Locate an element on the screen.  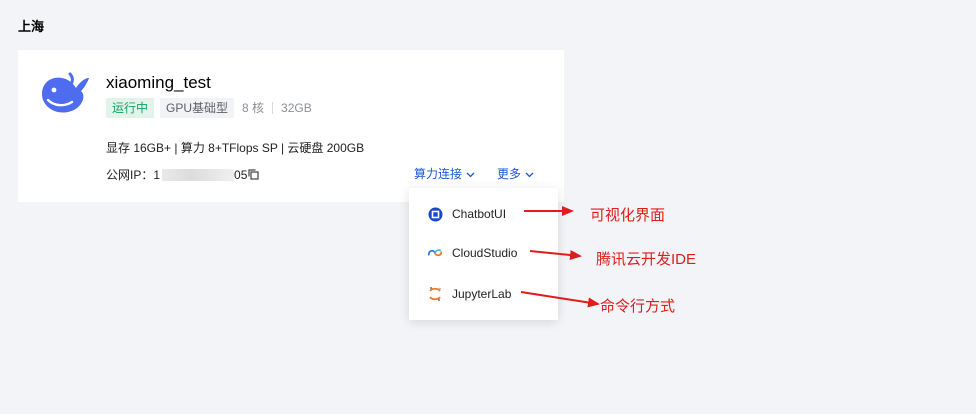
annotation-cloudstudio: 腾讯云开发IDE is located at coordinates (646, 259).